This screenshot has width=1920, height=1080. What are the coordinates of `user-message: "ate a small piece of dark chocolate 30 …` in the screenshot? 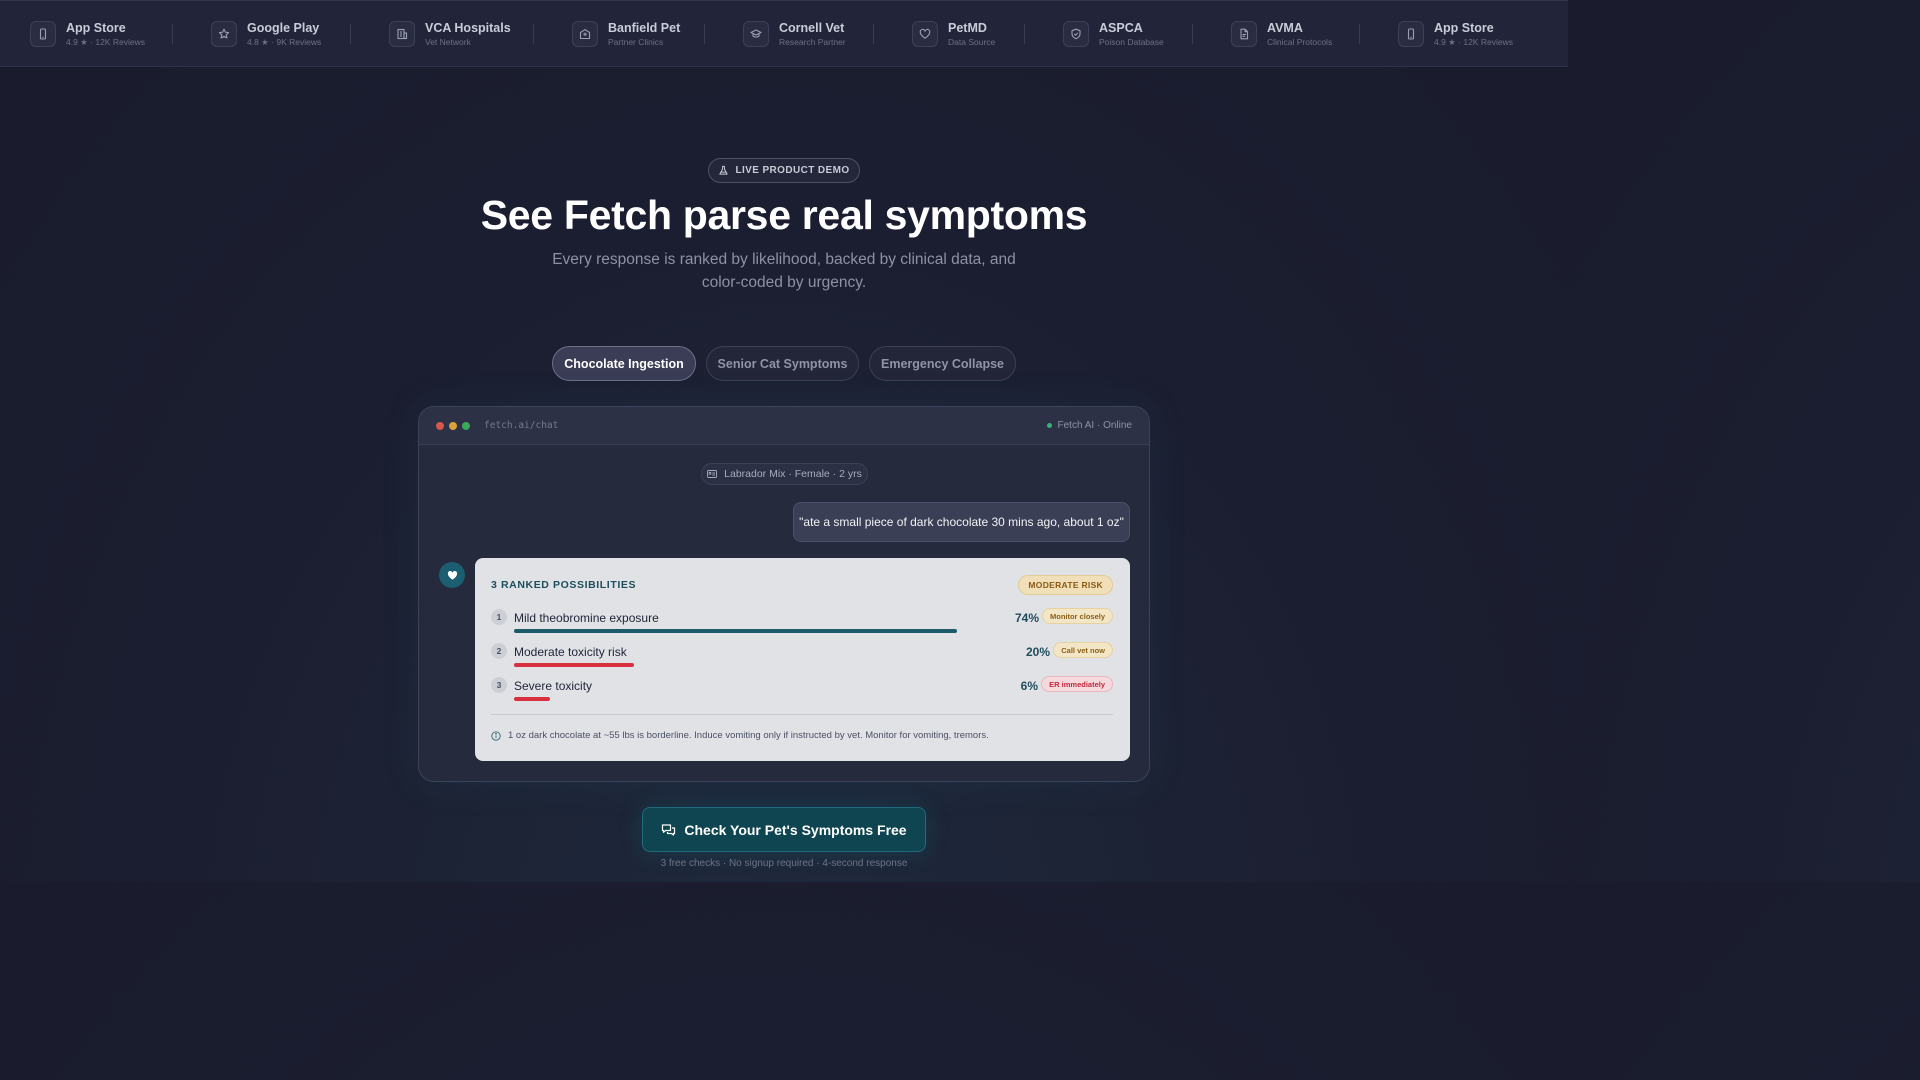 It's located at (961, 522).